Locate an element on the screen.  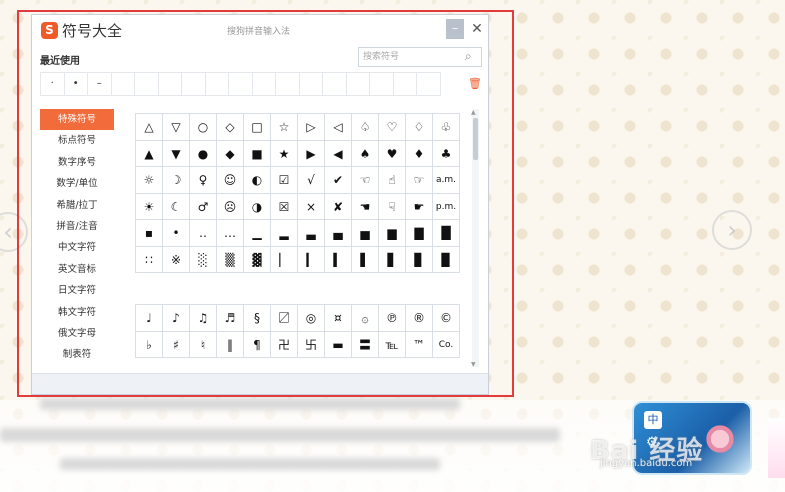
symbol-cell: ▆ is located at coordinates (392, 233).